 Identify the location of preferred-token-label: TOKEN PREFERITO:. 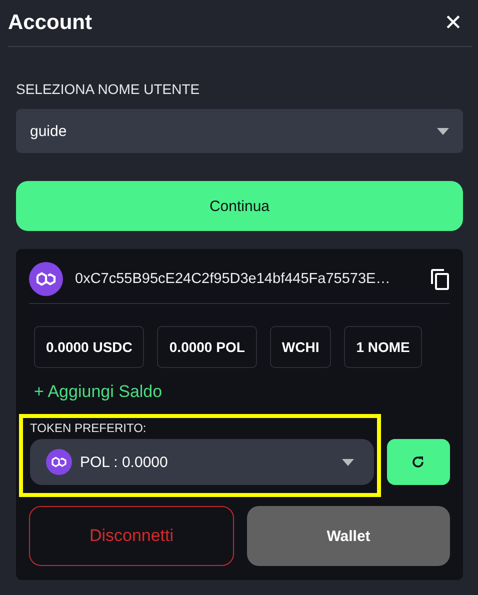
(89, 428).